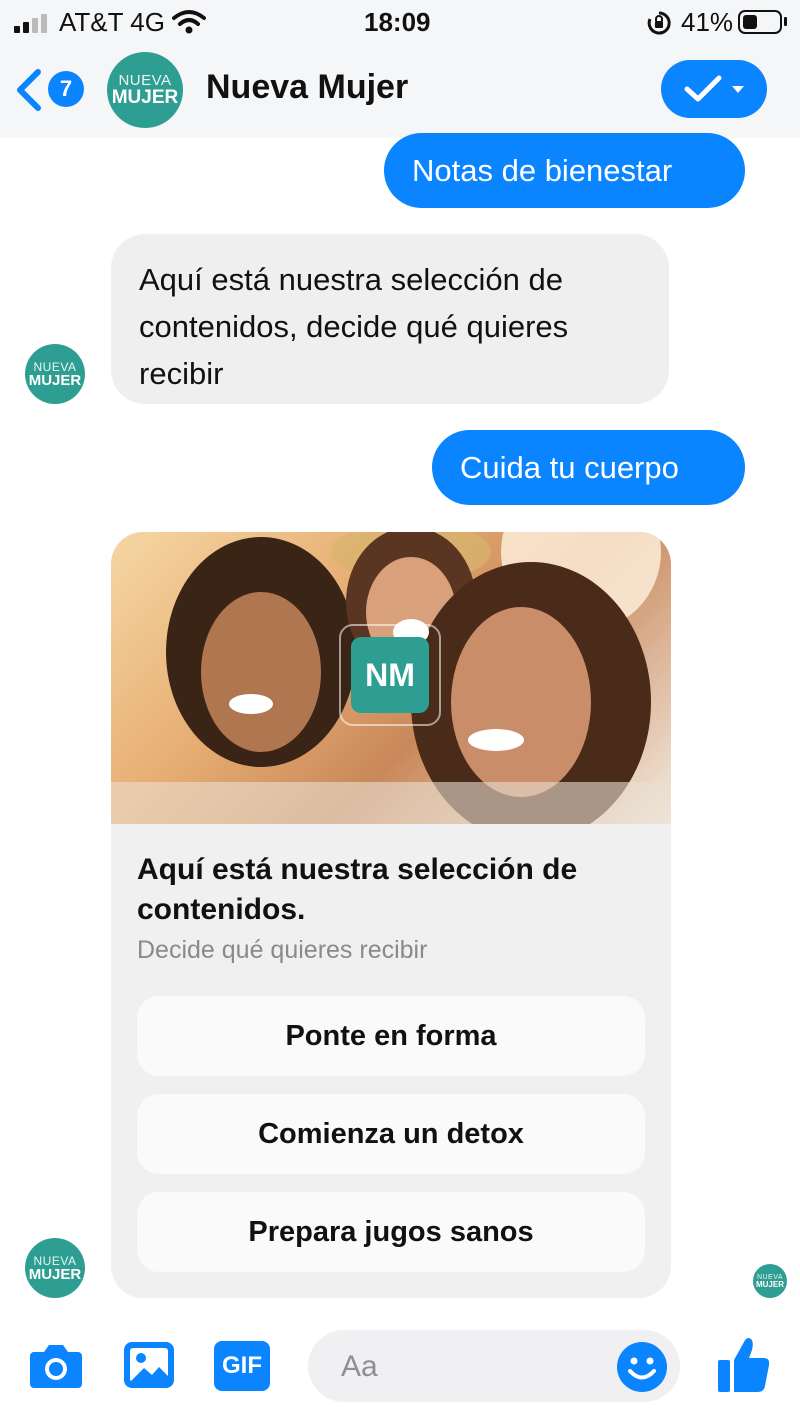 Image resolution: width=800 pixels, height=1422 pixels. What do you see at coordinates (30, 23) in the screenshot?
I see `signal-icon` at bounding box center [30, 23].